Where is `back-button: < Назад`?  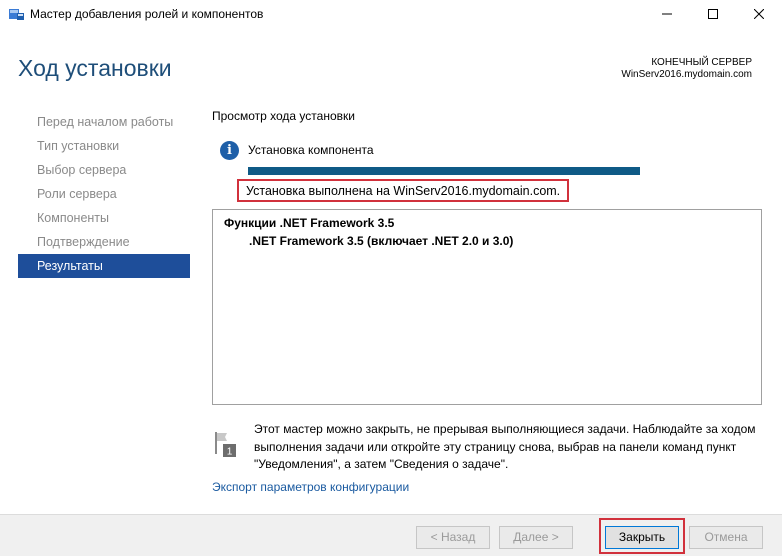 back-button: < Назад is located at coordinates (453, 537).